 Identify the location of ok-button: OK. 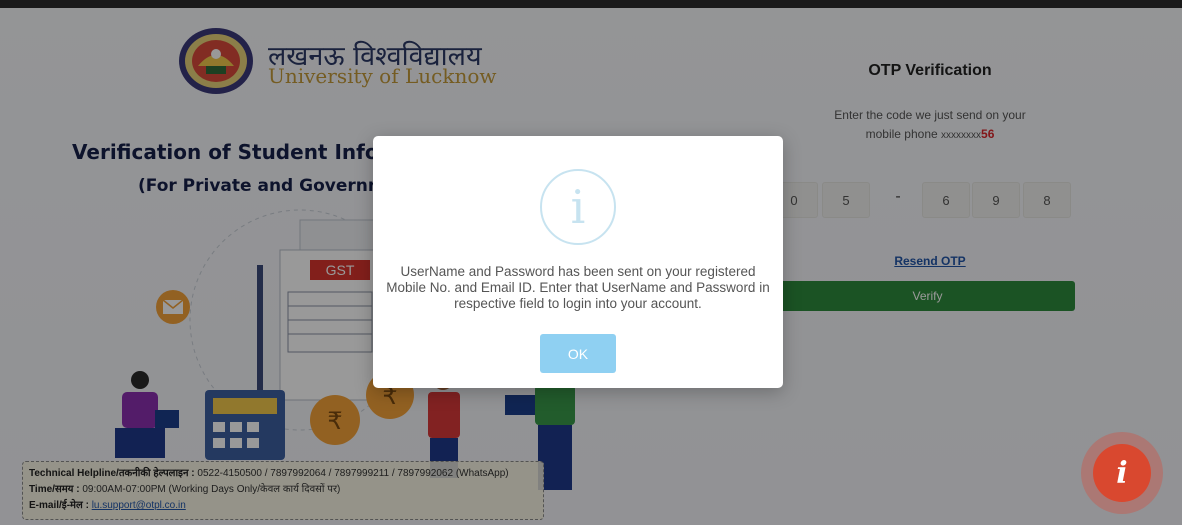
(578, 353).